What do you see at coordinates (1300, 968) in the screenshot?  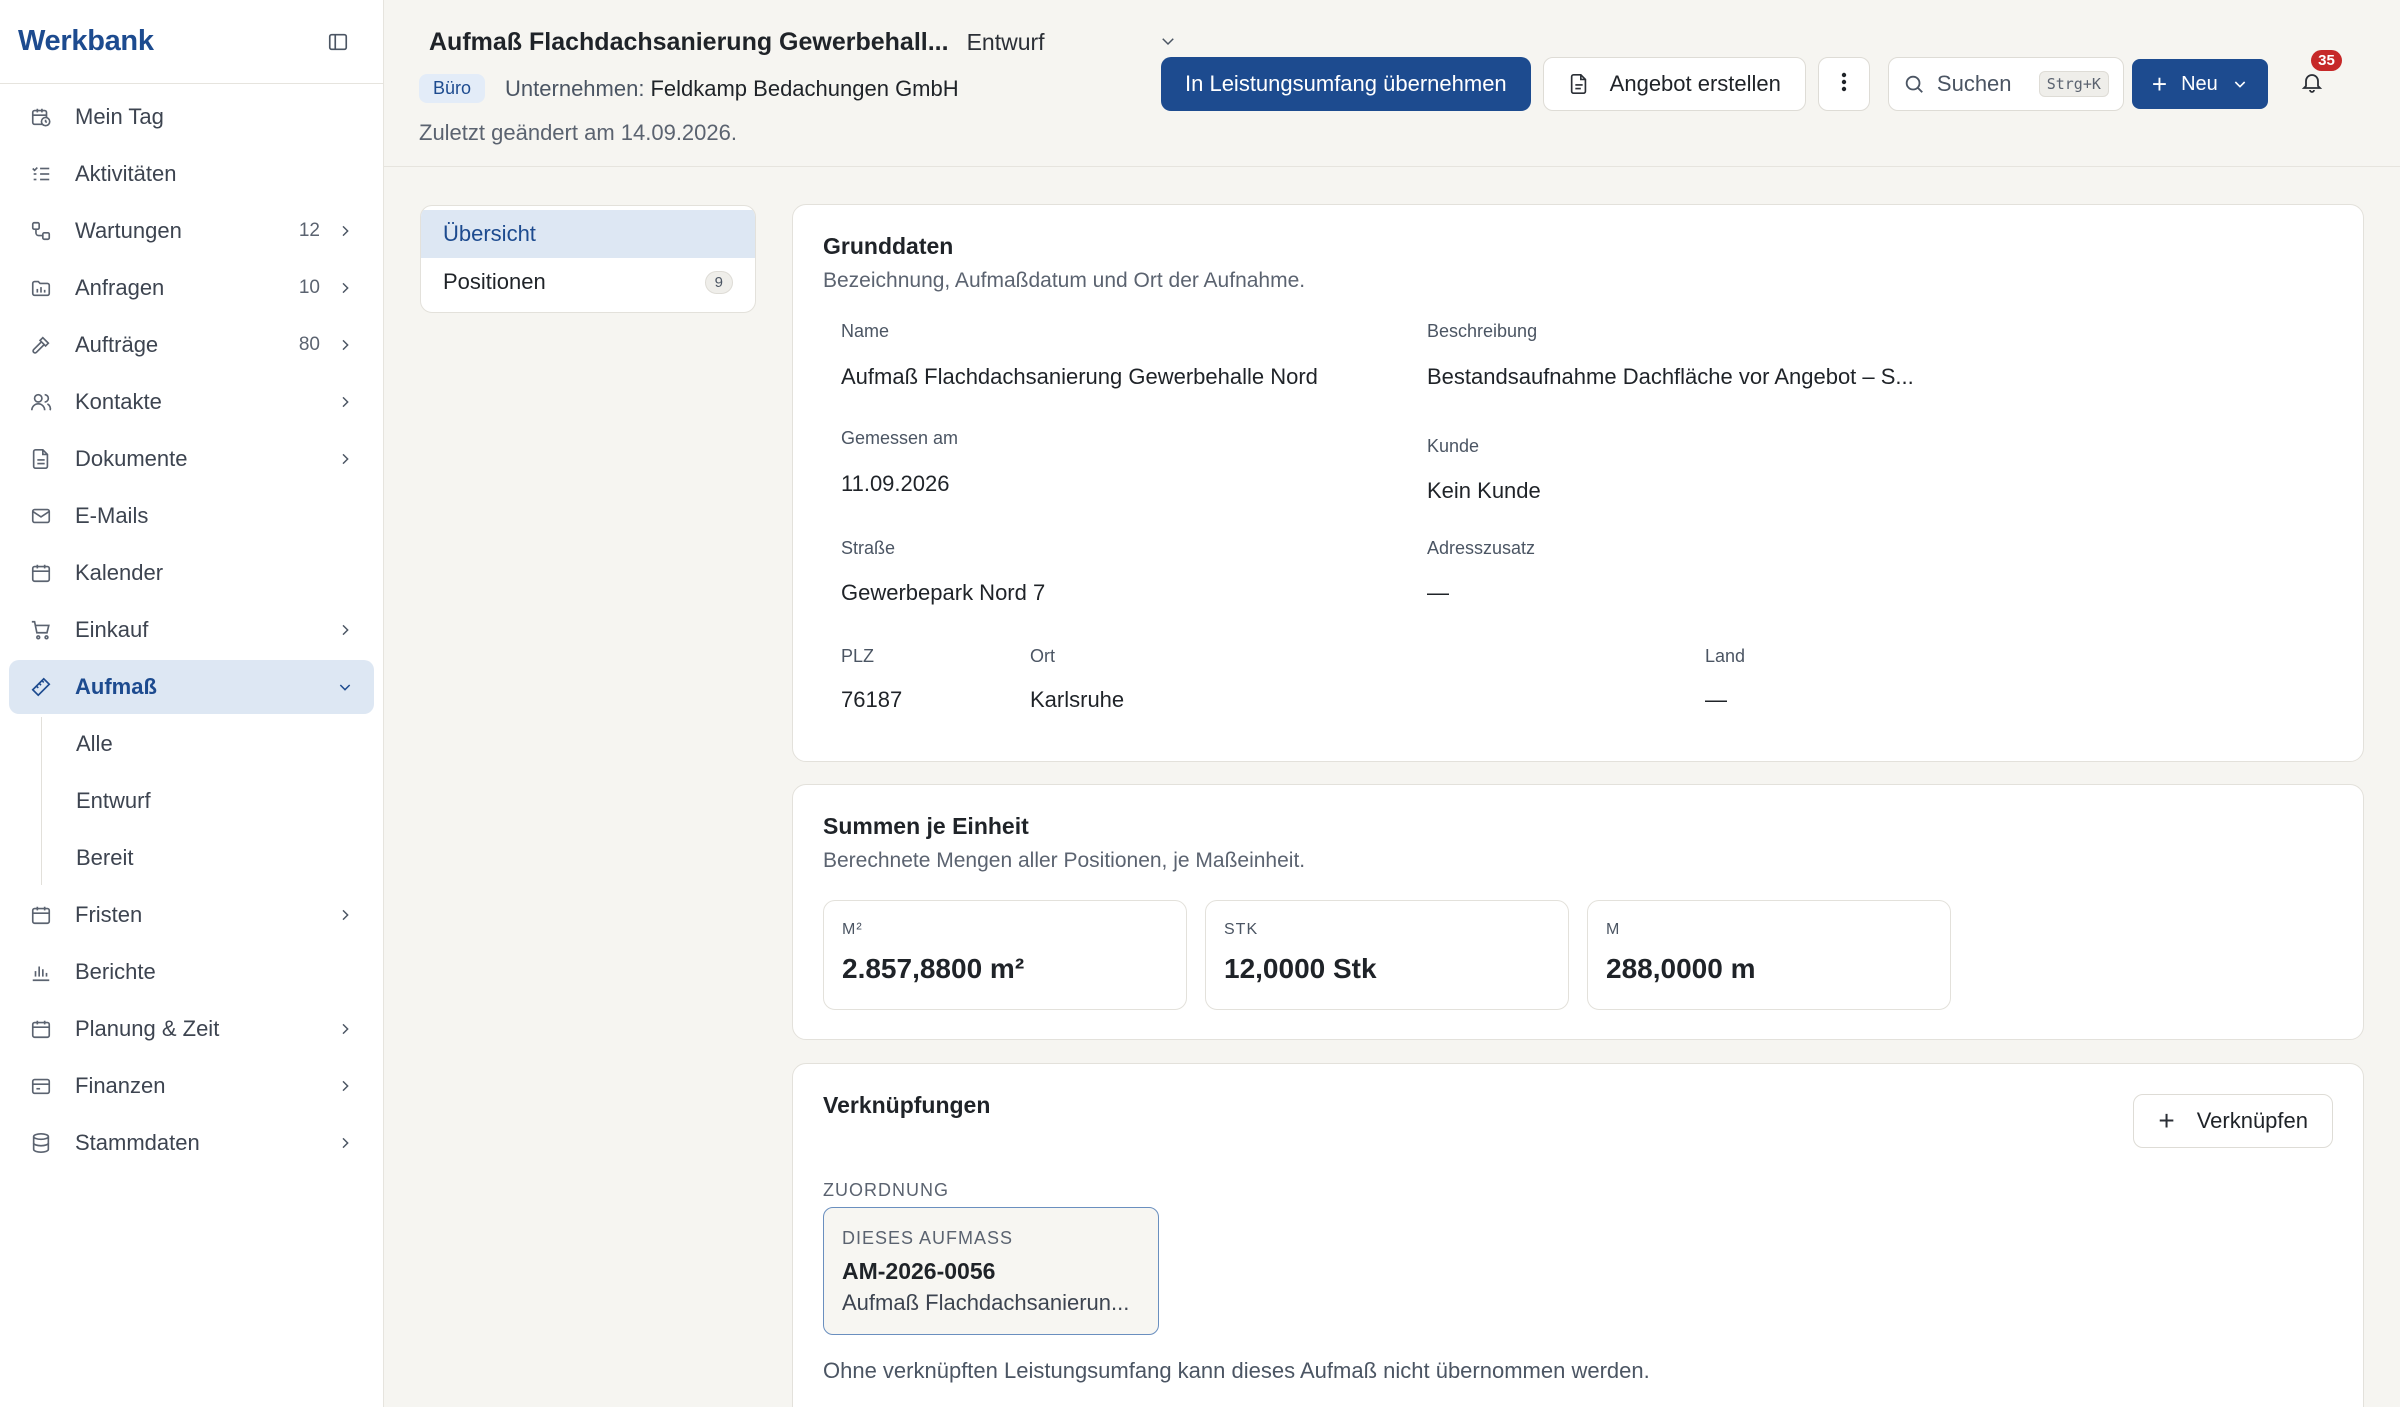 I see `sum-value: 12,0000 Stk` at bounding box center [1300, 968].